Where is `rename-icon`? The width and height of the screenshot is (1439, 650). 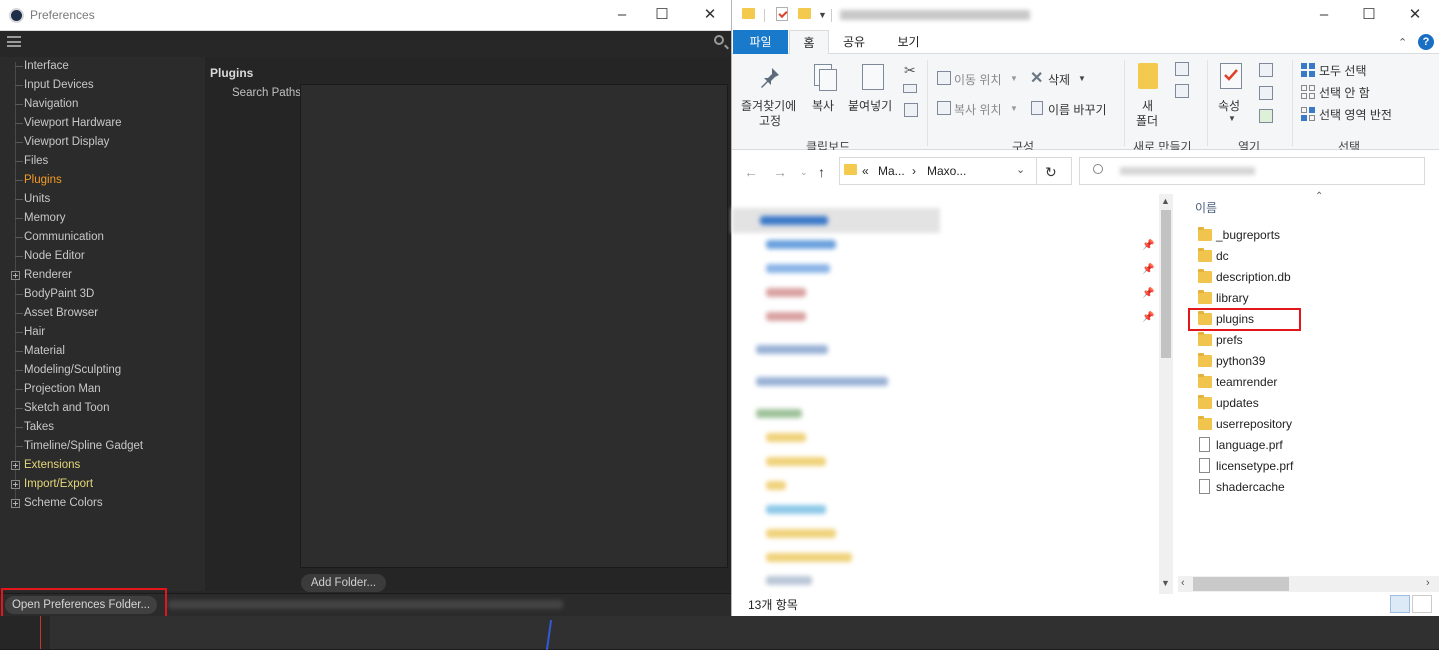
rename-icon is located at coordinates (1037, 108).